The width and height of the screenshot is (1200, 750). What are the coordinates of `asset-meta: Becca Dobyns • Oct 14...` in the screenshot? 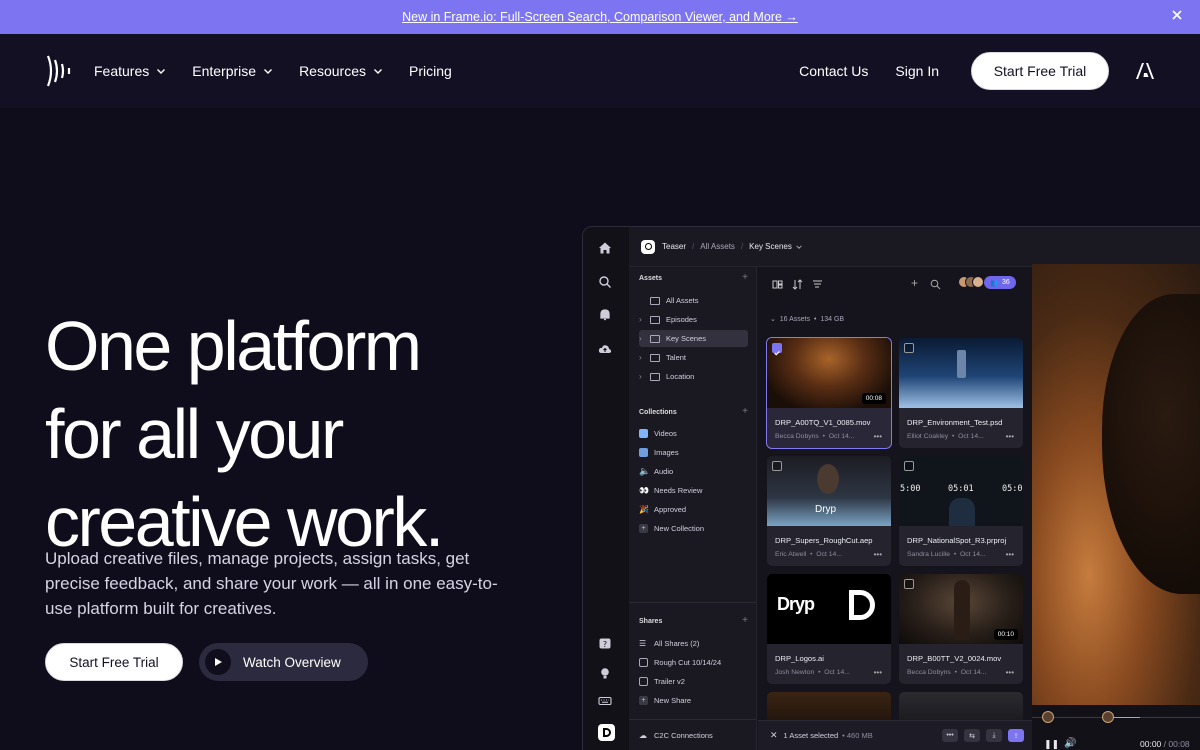 It's located at (815, 436).